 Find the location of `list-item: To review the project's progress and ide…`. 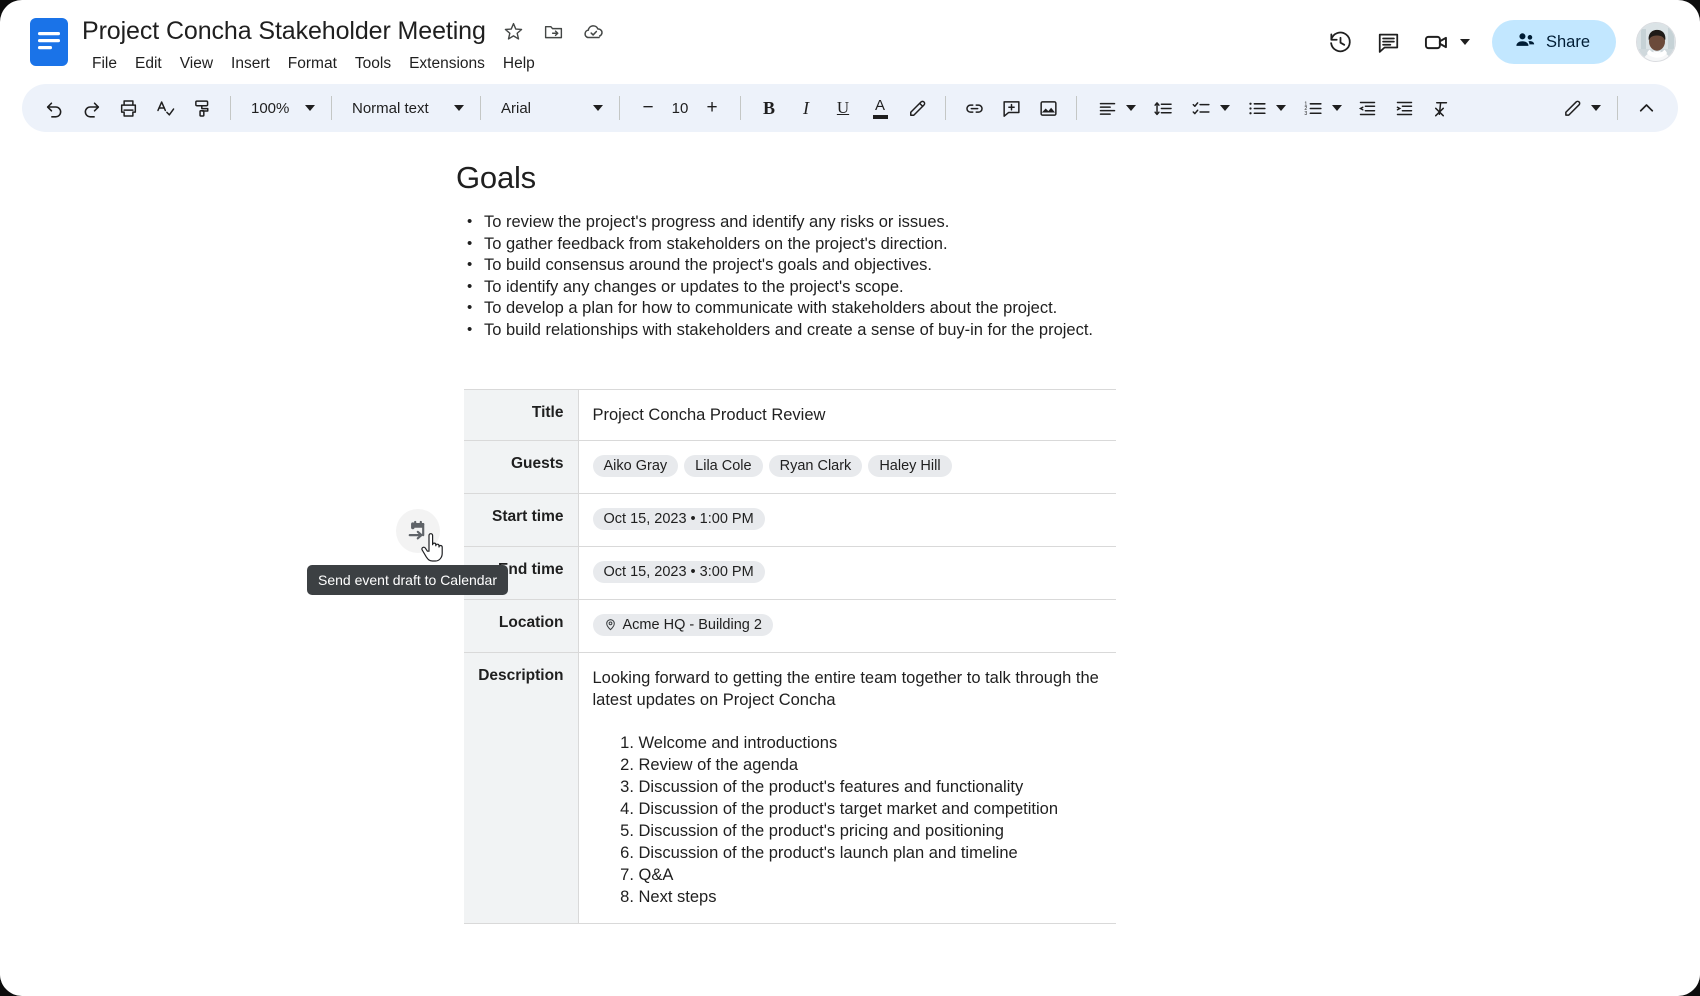

list-item: To review the project's progress and ide… is located at coordinates (790, 222).